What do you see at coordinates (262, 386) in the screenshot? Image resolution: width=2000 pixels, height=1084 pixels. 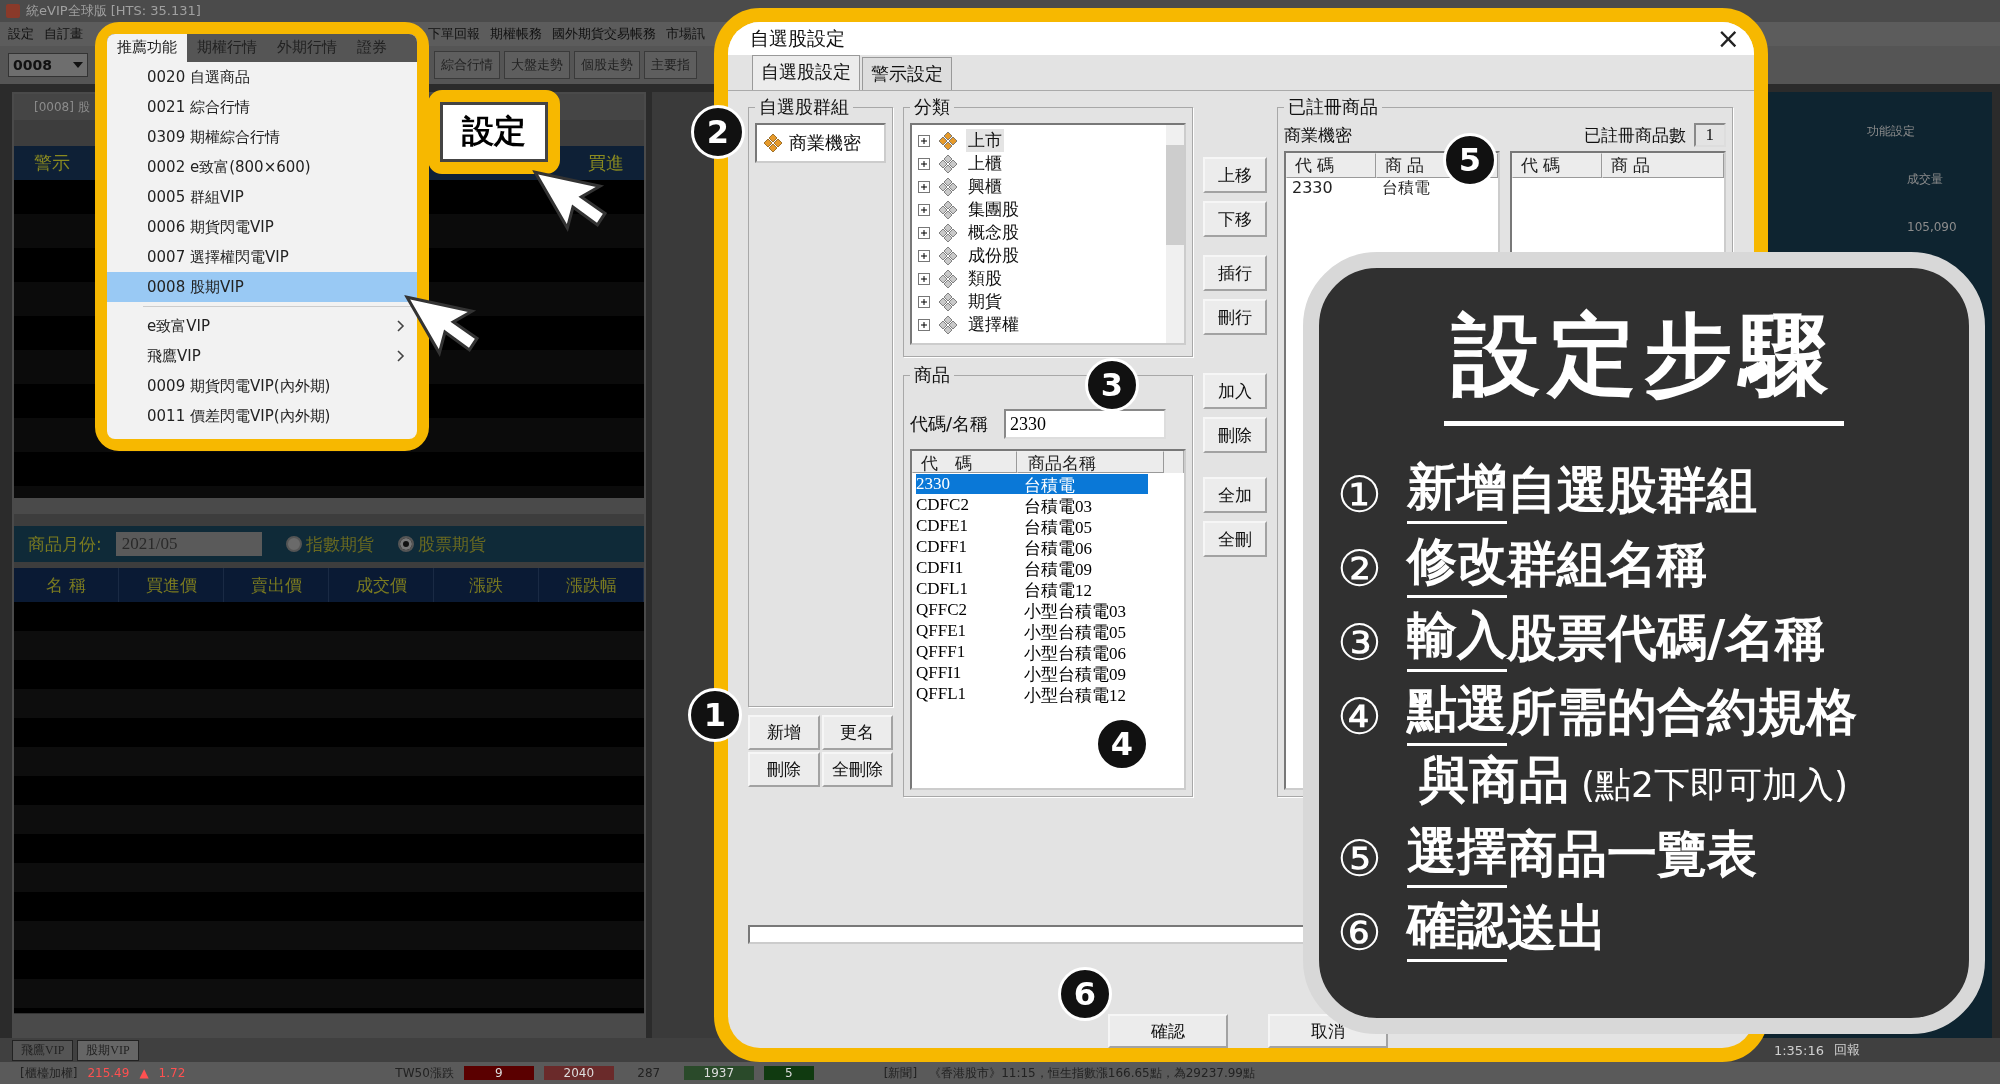 I see `menu-item: 0009 期貨閃電VIP(內外期)` at bounding box center [262, 386].